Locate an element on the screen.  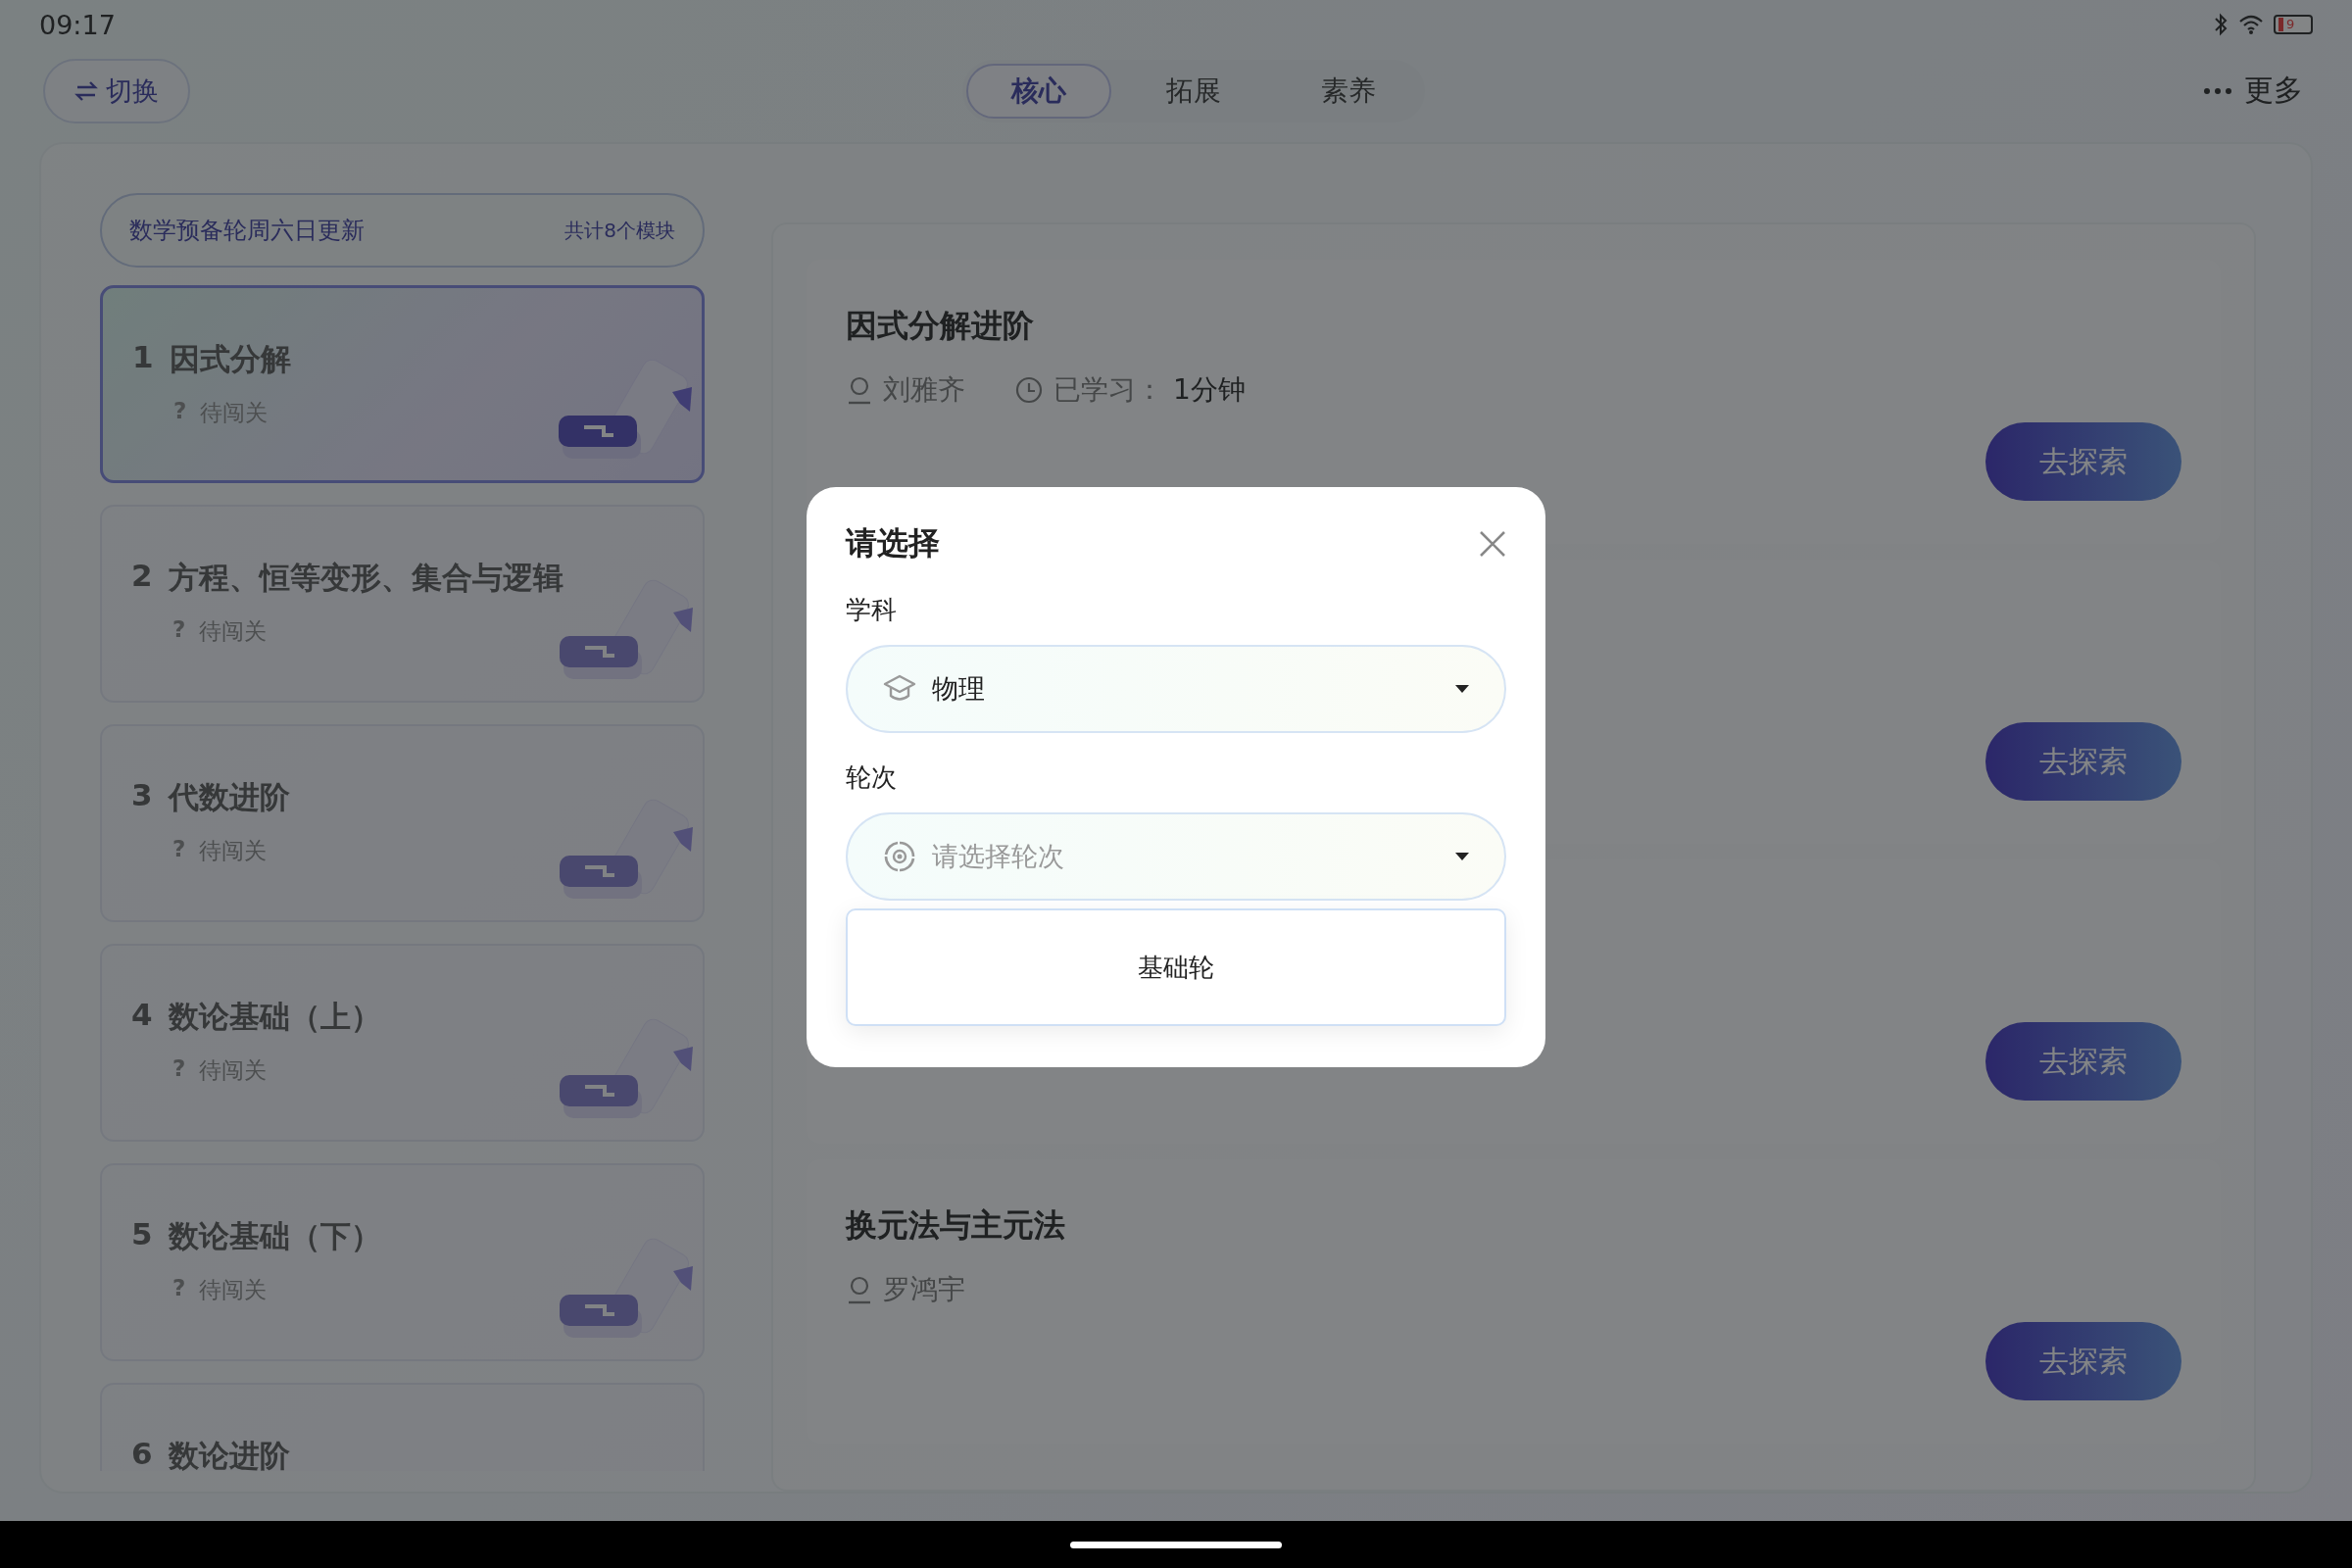
more-icon is located at coordinates (2217, 90).